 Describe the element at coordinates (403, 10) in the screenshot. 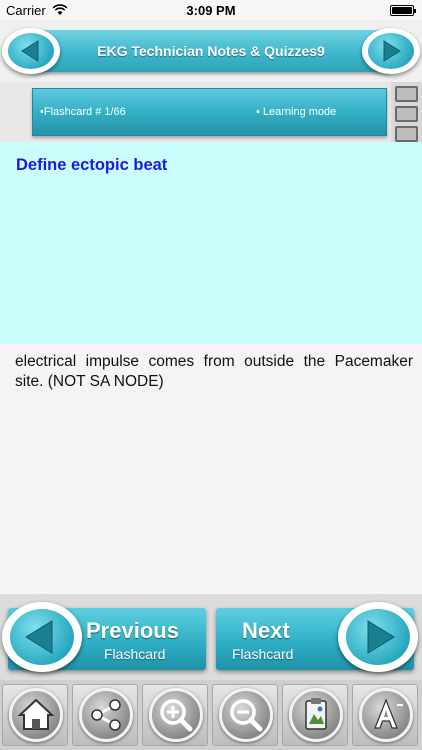

I see `battery-icon` at that location.